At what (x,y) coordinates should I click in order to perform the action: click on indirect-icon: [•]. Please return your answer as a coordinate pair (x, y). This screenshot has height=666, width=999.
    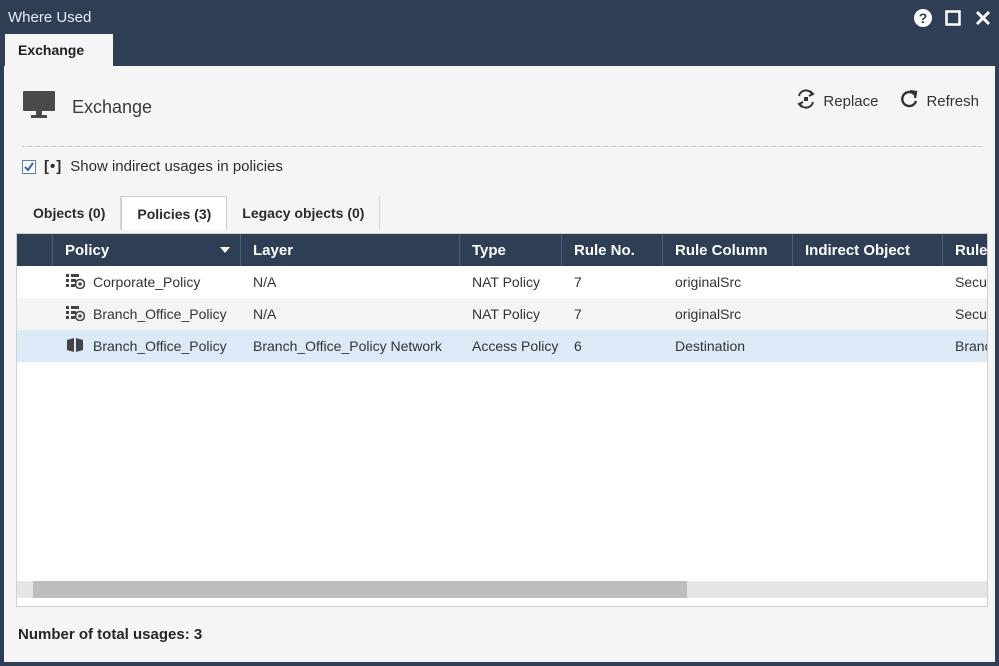
    Looking at the image, I should click on (53, 166).